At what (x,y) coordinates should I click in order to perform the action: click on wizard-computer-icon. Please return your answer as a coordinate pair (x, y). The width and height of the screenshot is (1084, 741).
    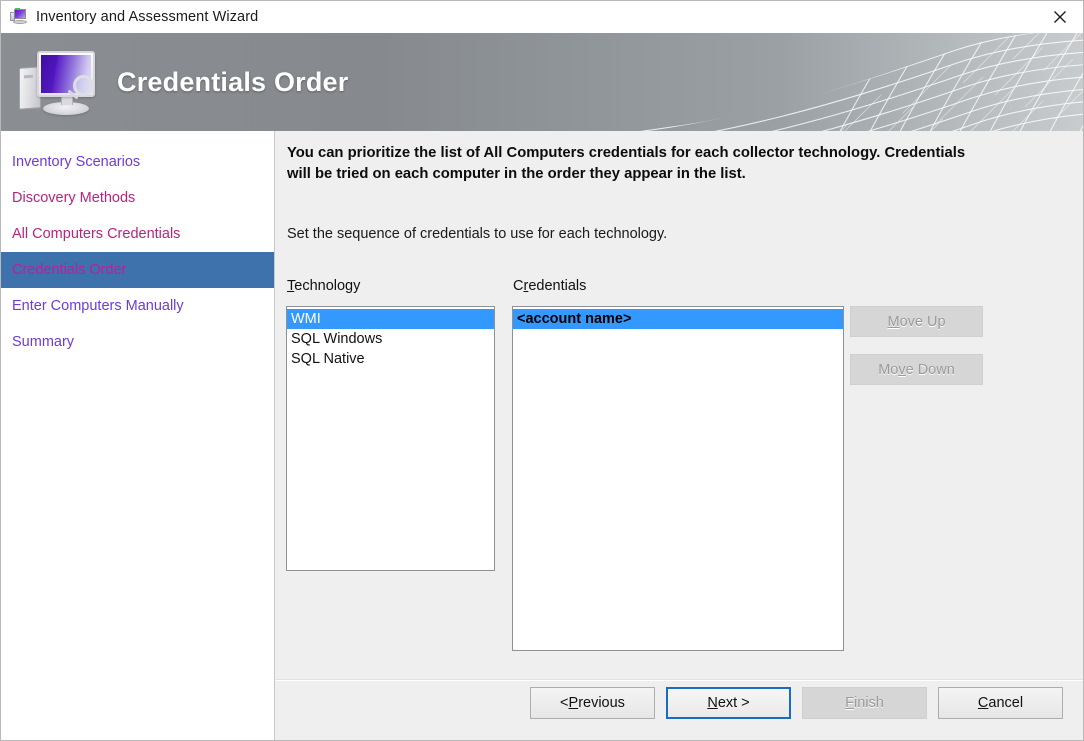
    Looking at the image, I should click on (19, 17).